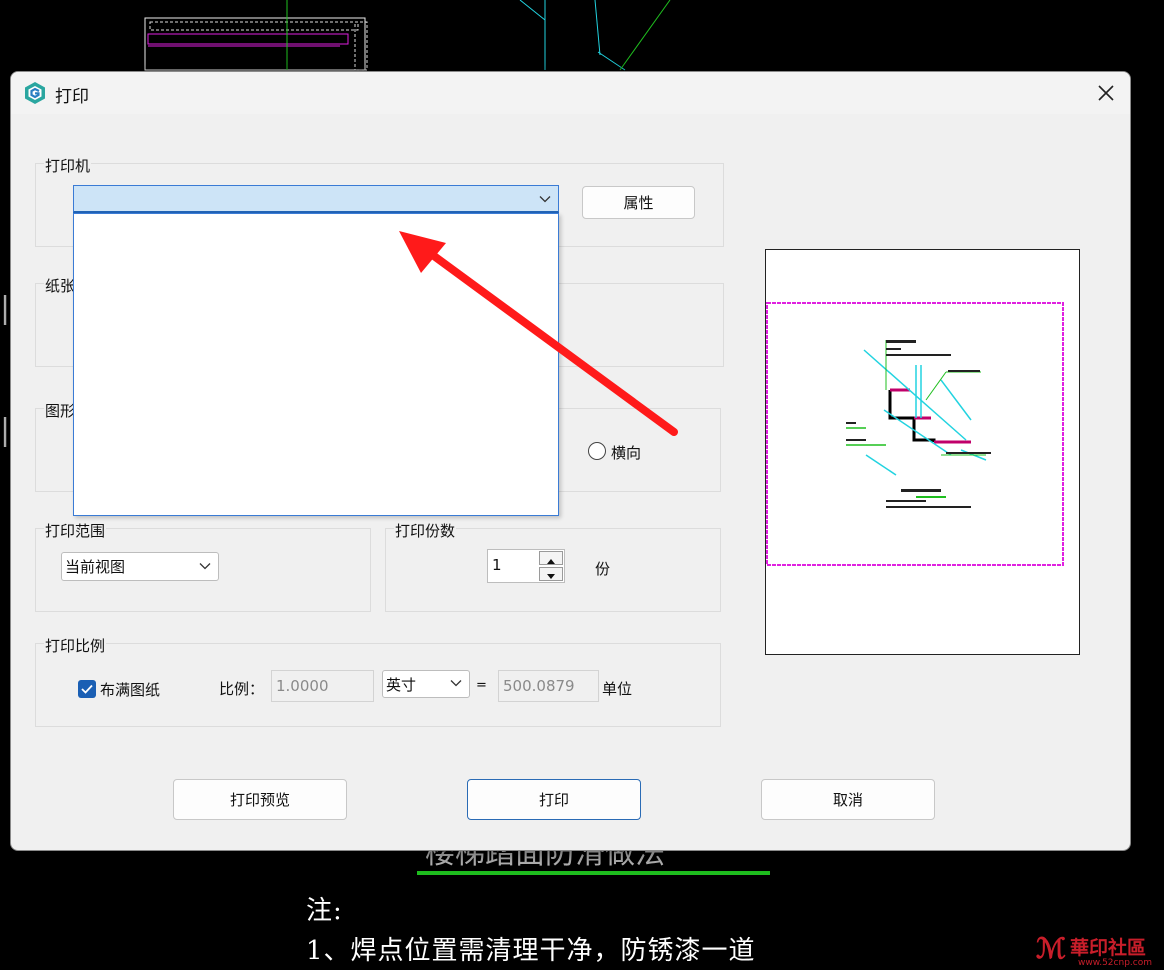  What do you see at coordinates (260, 799) in the screenshot?
I see `print-preview-button: 打印预览` at bounding box center [260, 799].